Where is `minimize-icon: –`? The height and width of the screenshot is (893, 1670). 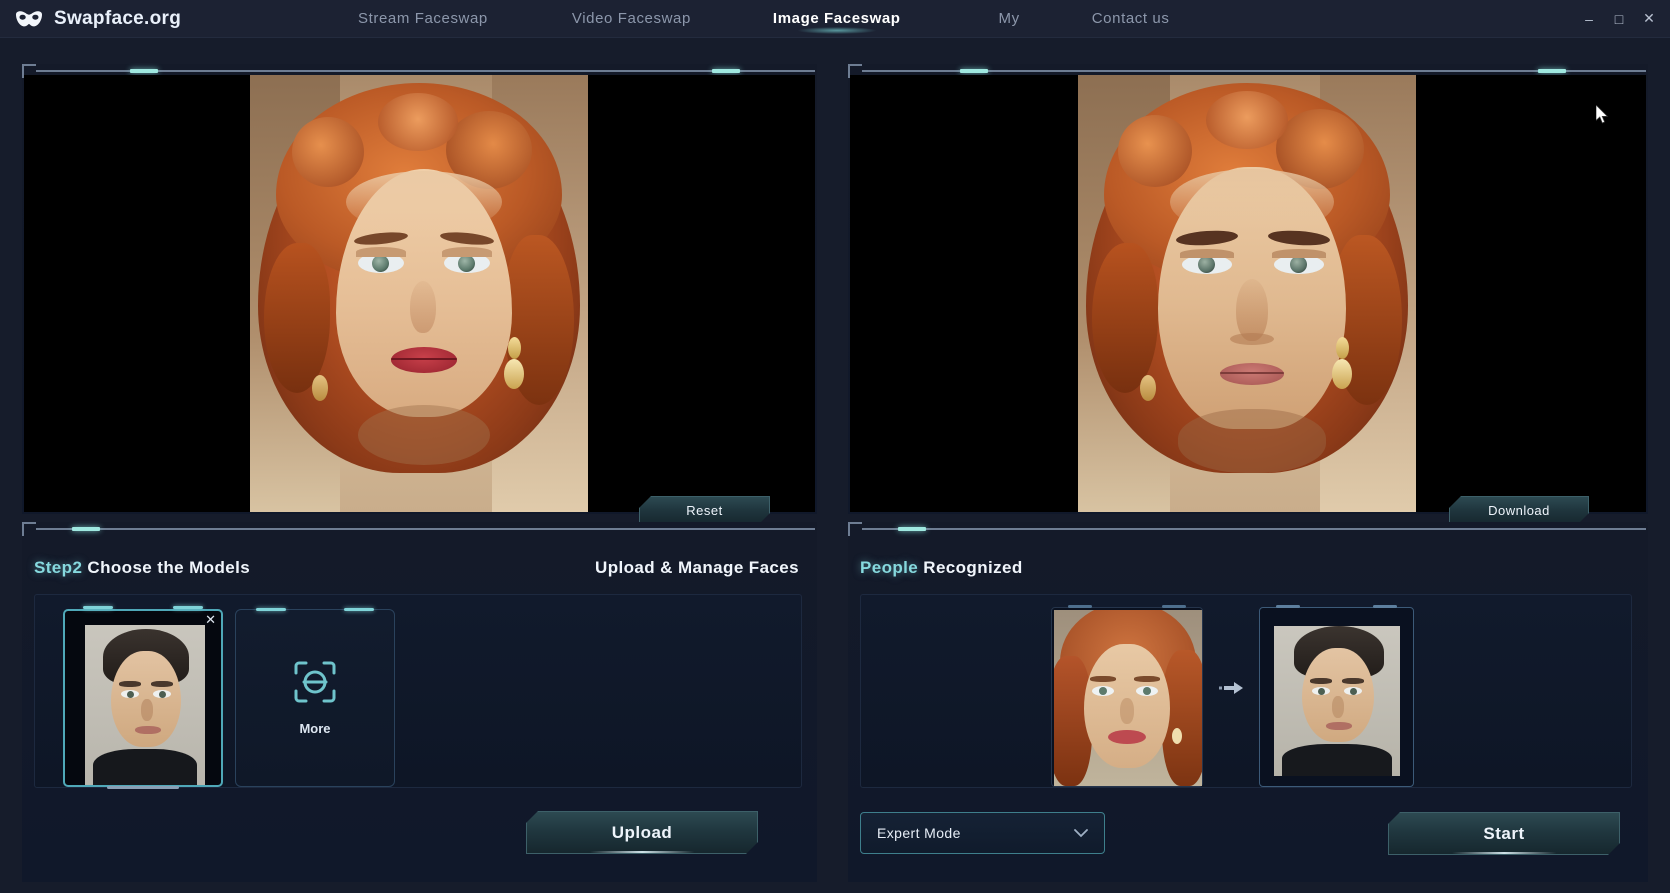 minimize-icon: – is located at coordinates (1589, 19).